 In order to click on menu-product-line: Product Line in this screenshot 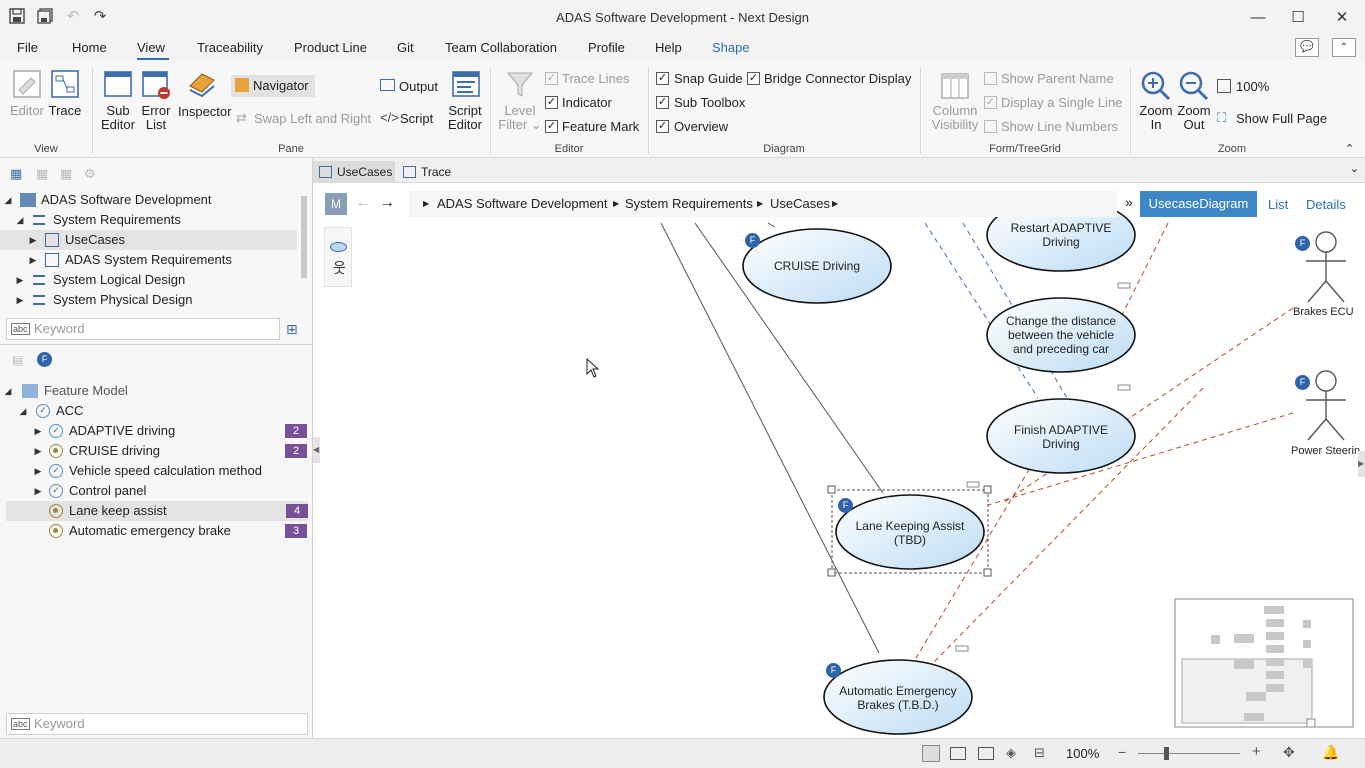, I will do `click(330, 47)`.